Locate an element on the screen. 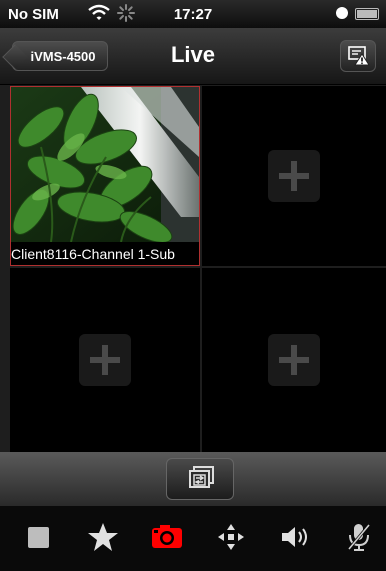  audio-button is located at coordinates (295, 540).